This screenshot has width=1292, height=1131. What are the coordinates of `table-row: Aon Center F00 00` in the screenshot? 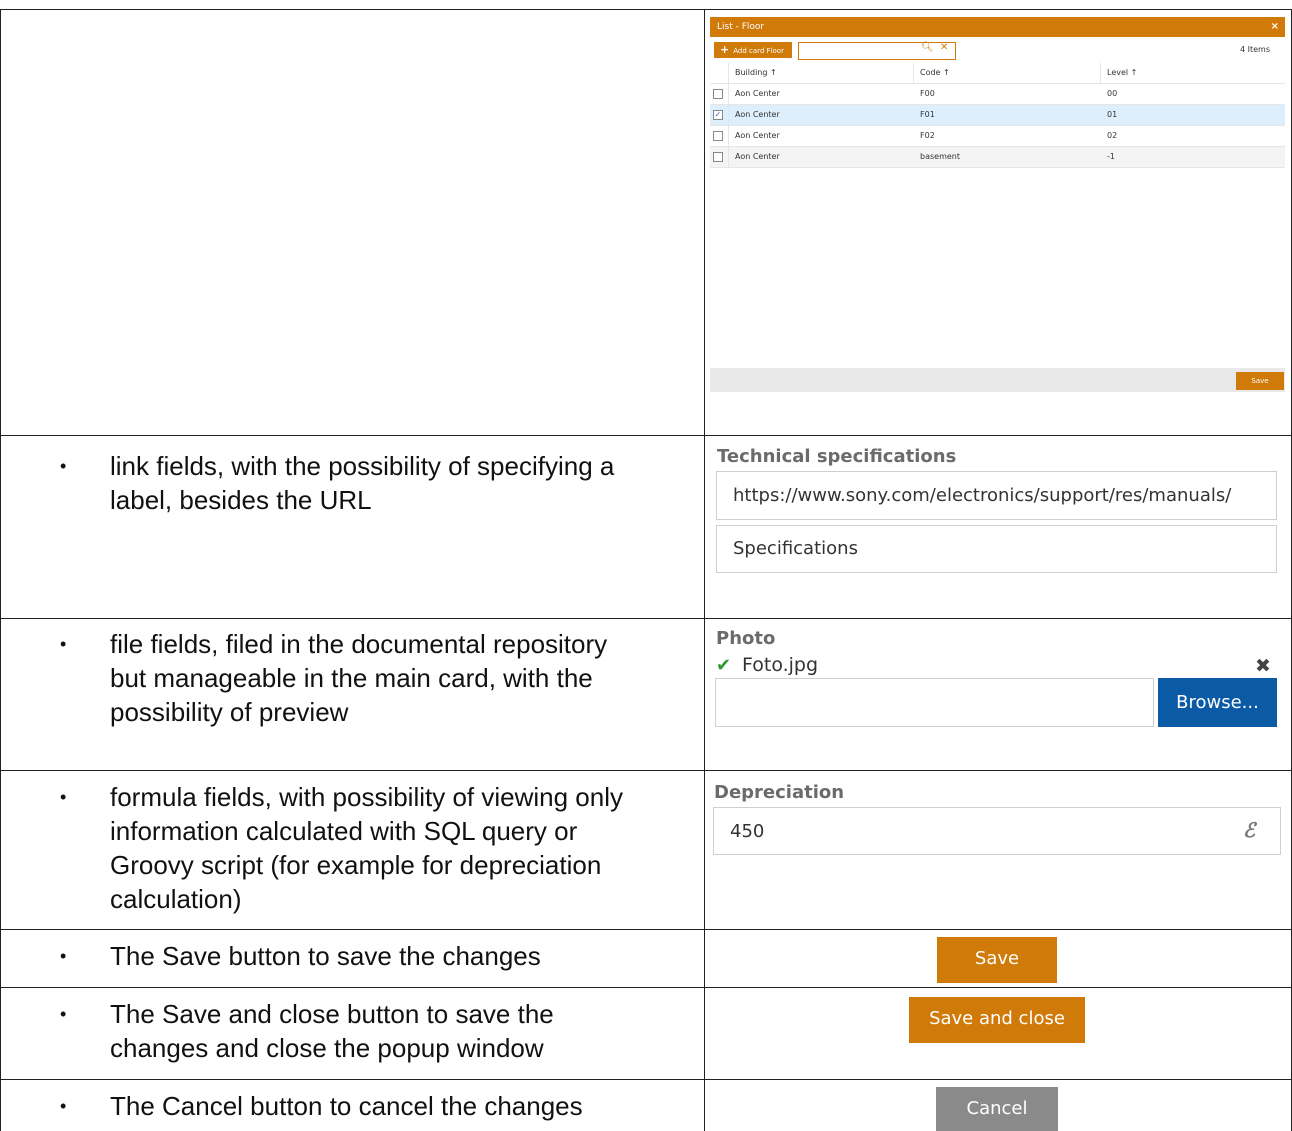 It's located at (997, 94).